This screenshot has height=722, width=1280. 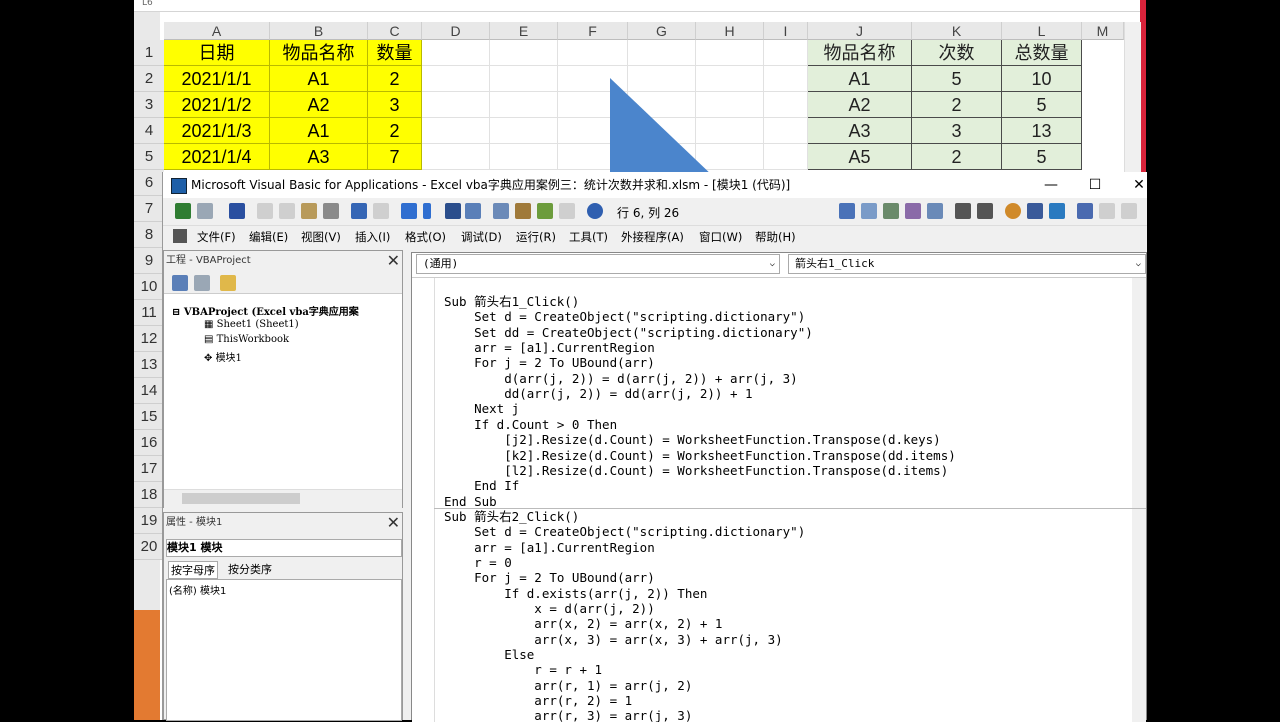 I want to click on code-line: r = 0, so click(x=478, y=562).